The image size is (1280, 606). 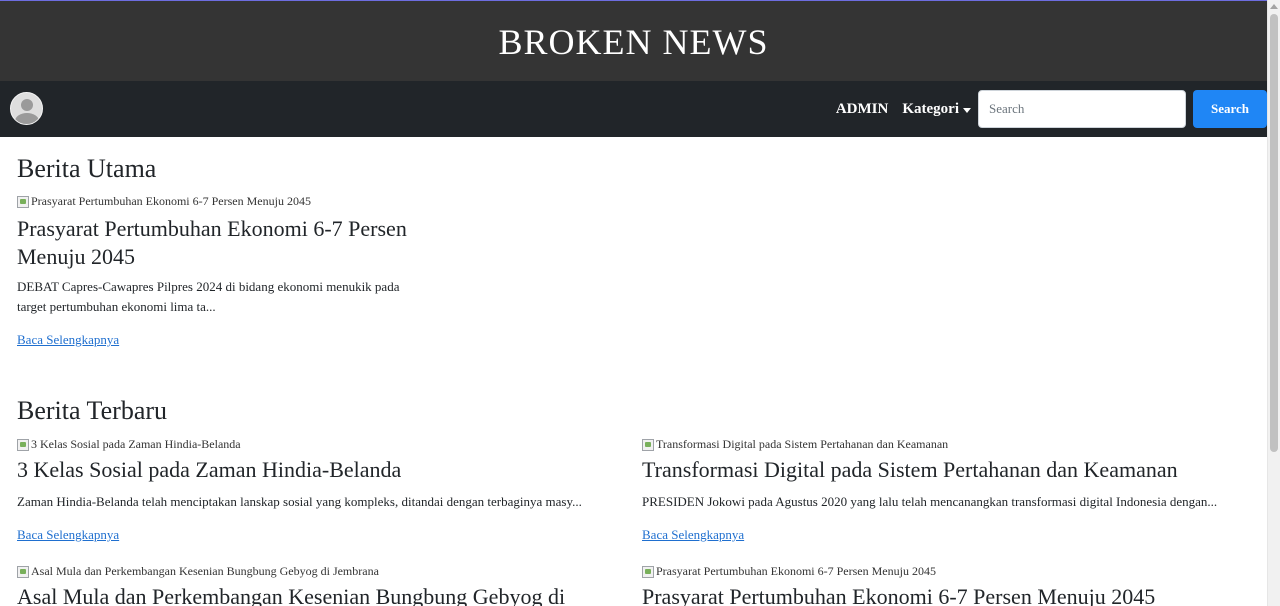 What do you see at coordinates (930, 108) in the screenshot?
I see `kategori-label: Kategori` at bounding box center [930, 108].